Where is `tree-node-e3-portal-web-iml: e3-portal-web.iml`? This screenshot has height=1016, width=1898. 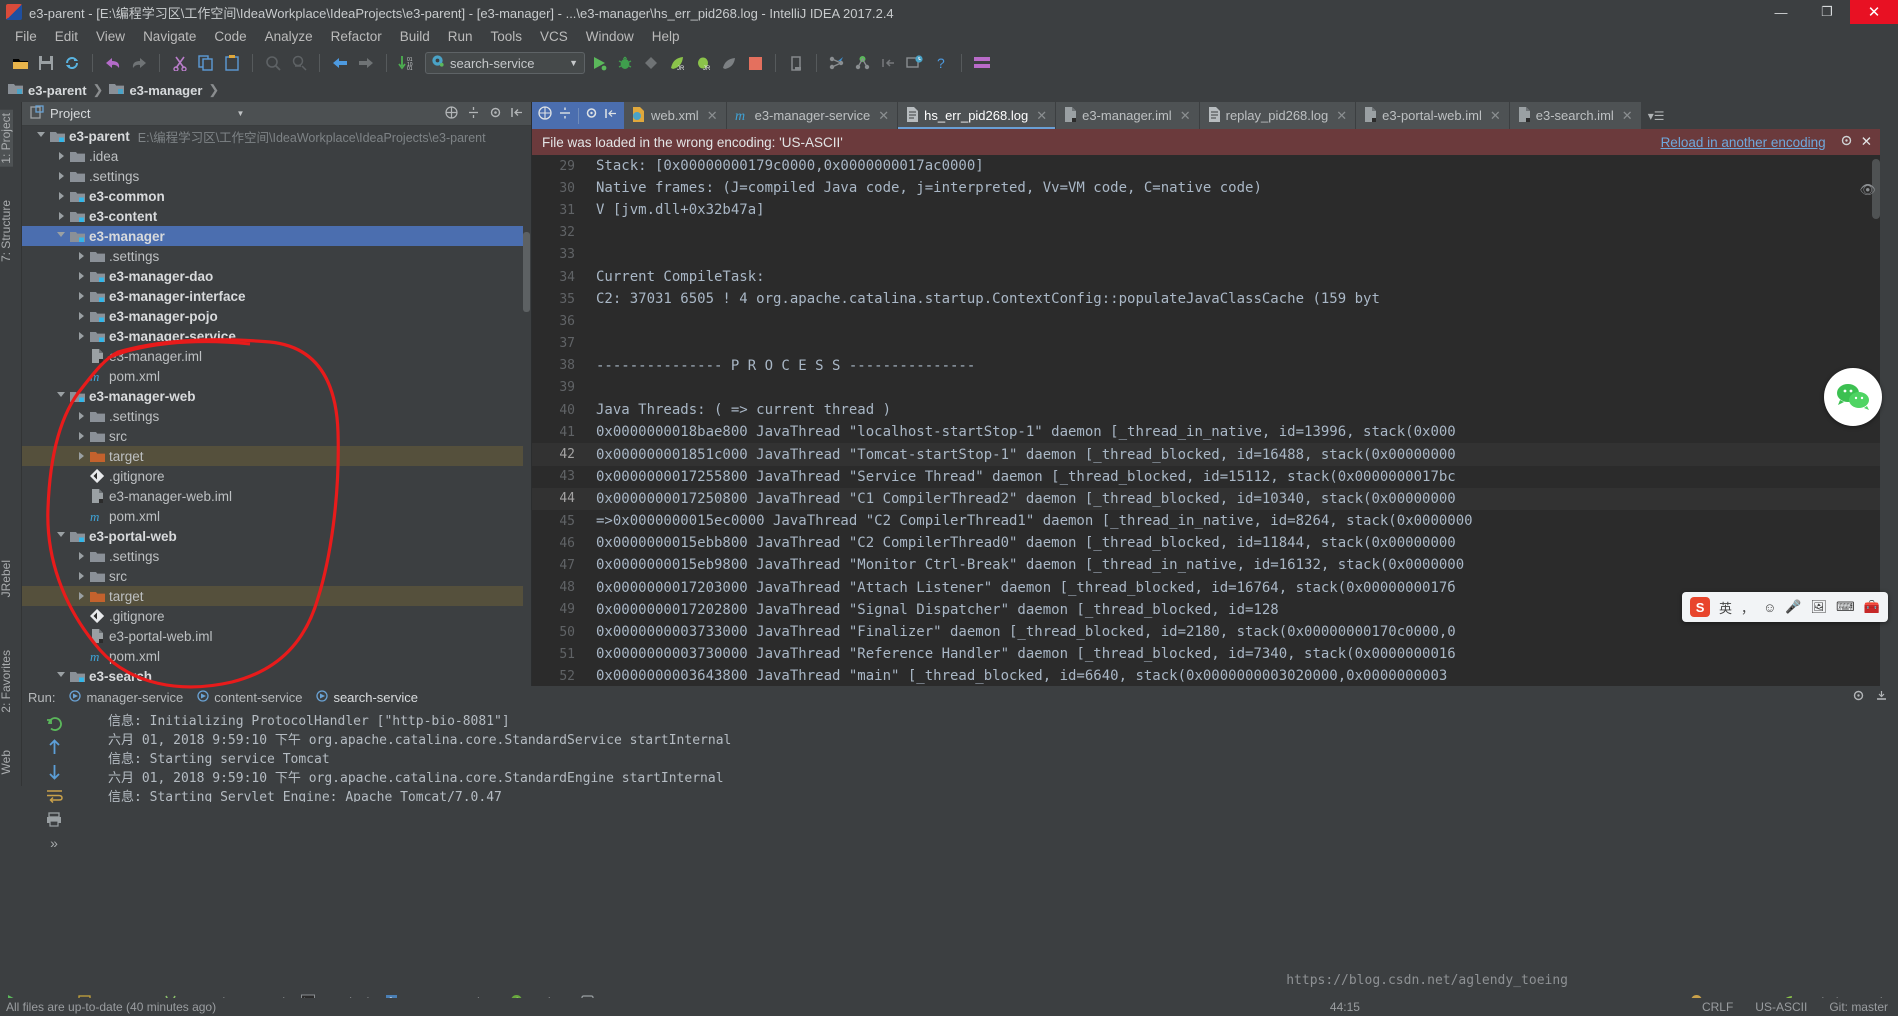 tree-node-e3-portal-web-iml: e3-portal-web.iml is located at coordinates (272, 636).